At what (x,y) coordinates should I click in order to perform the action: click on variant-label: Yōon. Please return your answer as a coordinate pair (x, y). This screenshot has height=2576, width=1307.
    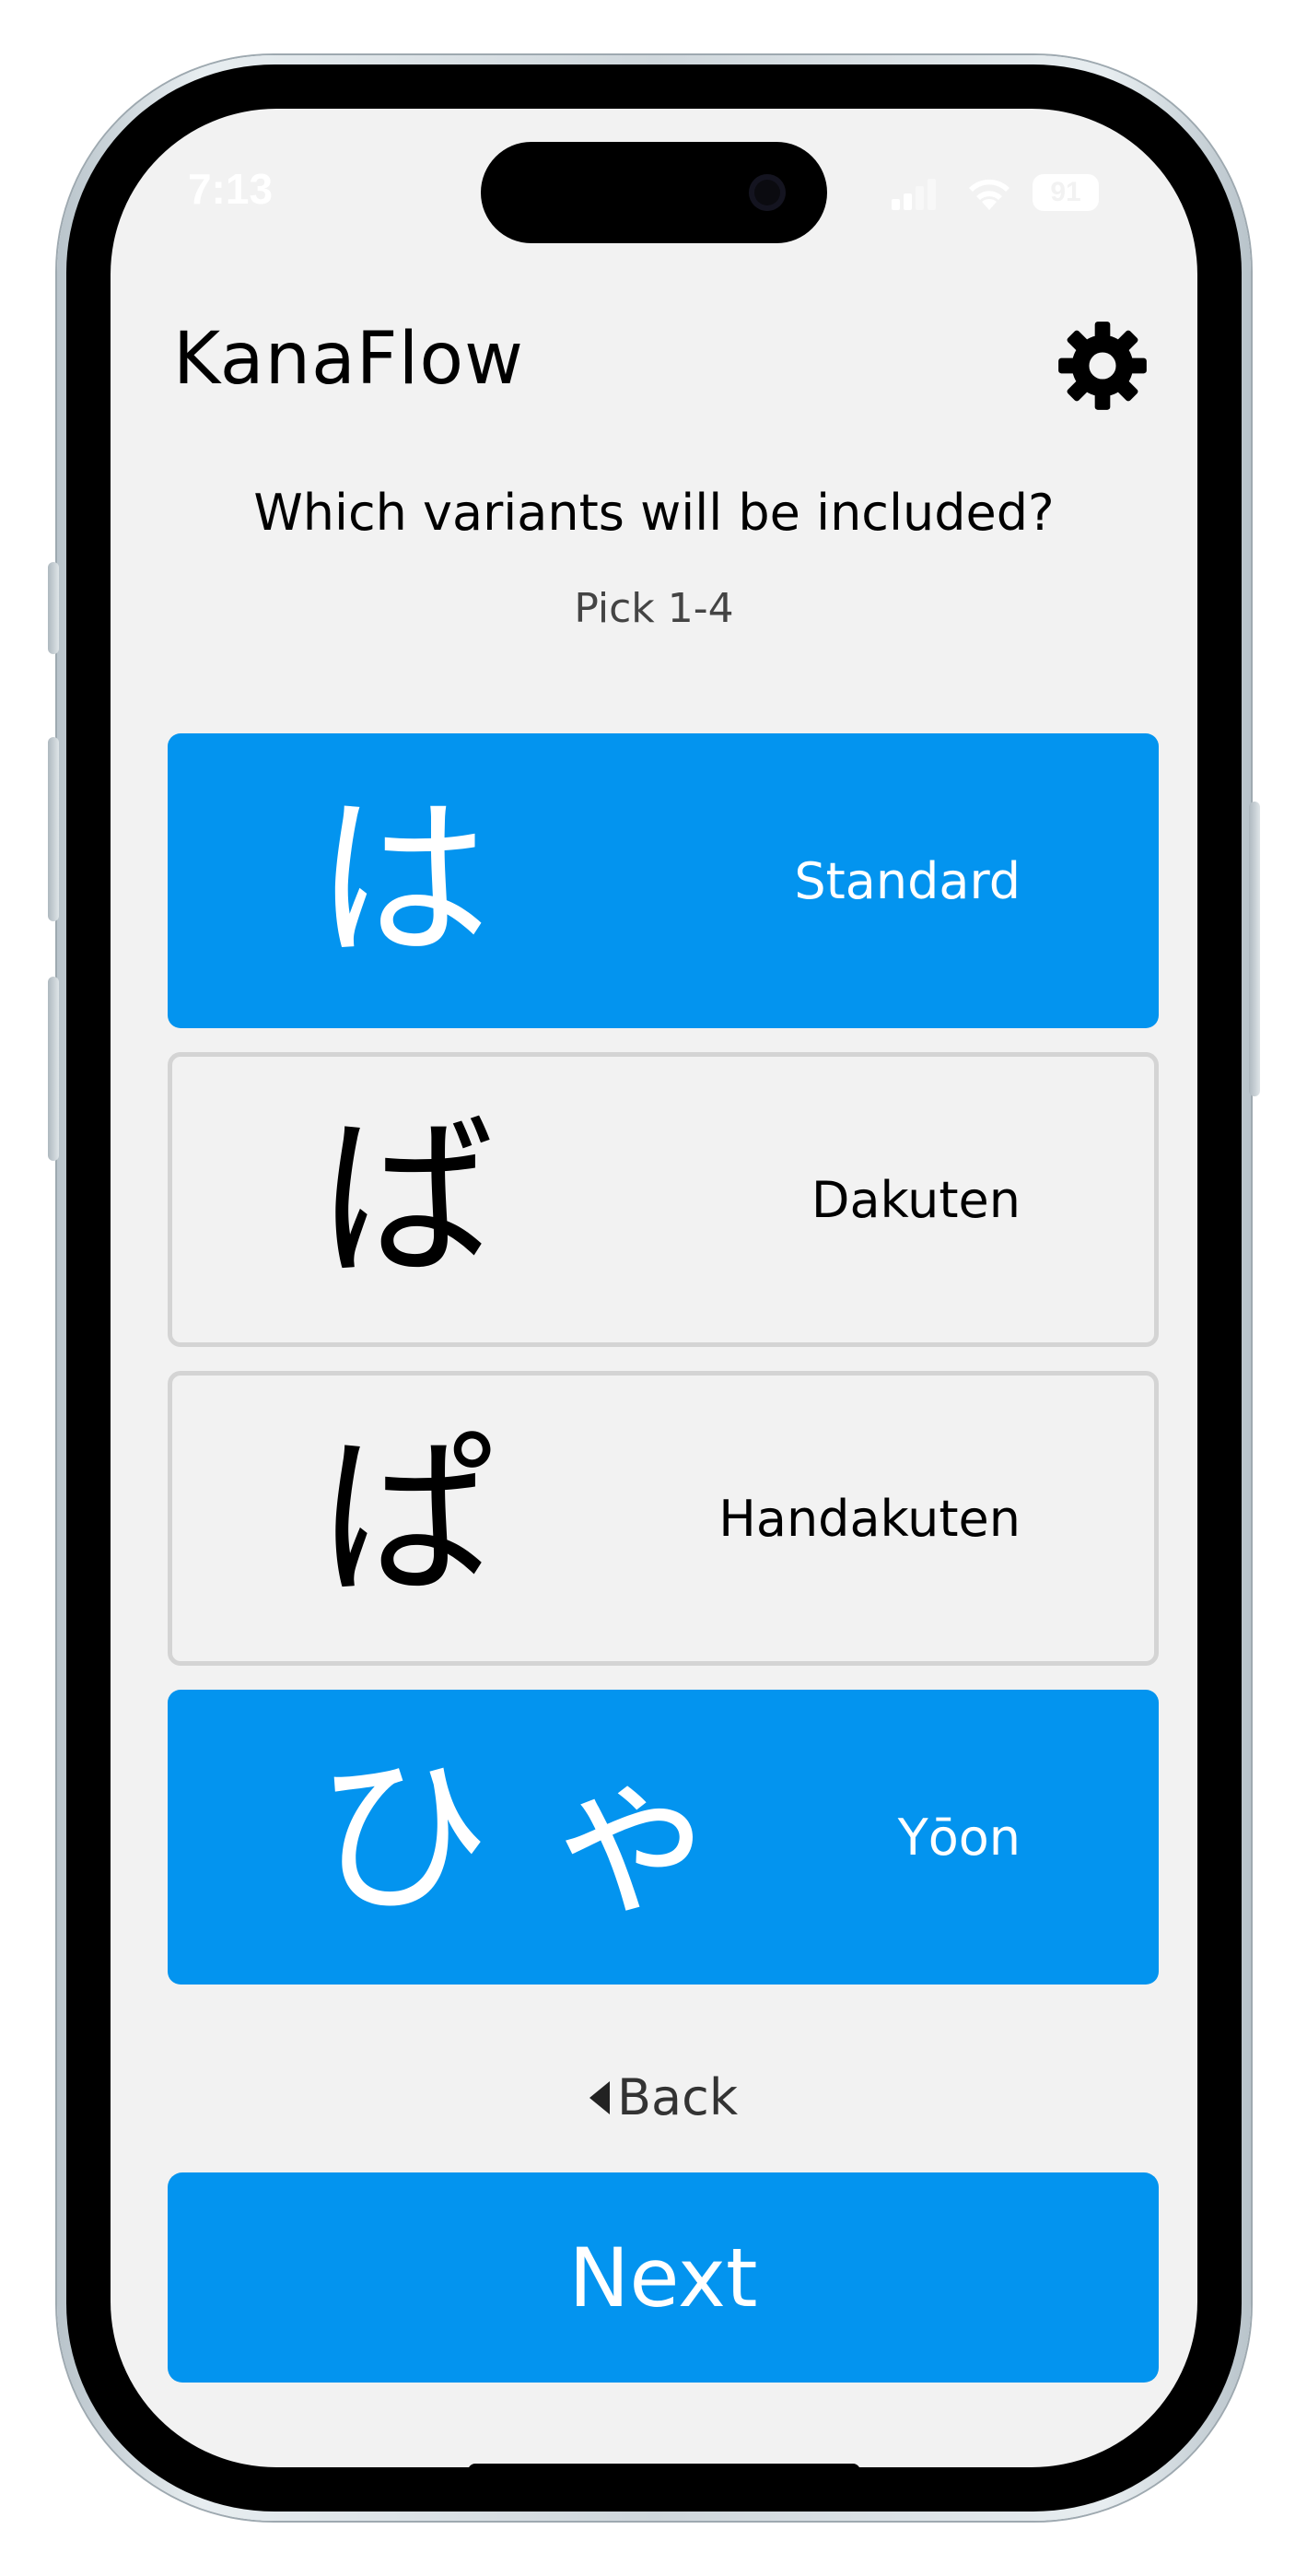
    Looking at the image, I should click on (959, 1837).